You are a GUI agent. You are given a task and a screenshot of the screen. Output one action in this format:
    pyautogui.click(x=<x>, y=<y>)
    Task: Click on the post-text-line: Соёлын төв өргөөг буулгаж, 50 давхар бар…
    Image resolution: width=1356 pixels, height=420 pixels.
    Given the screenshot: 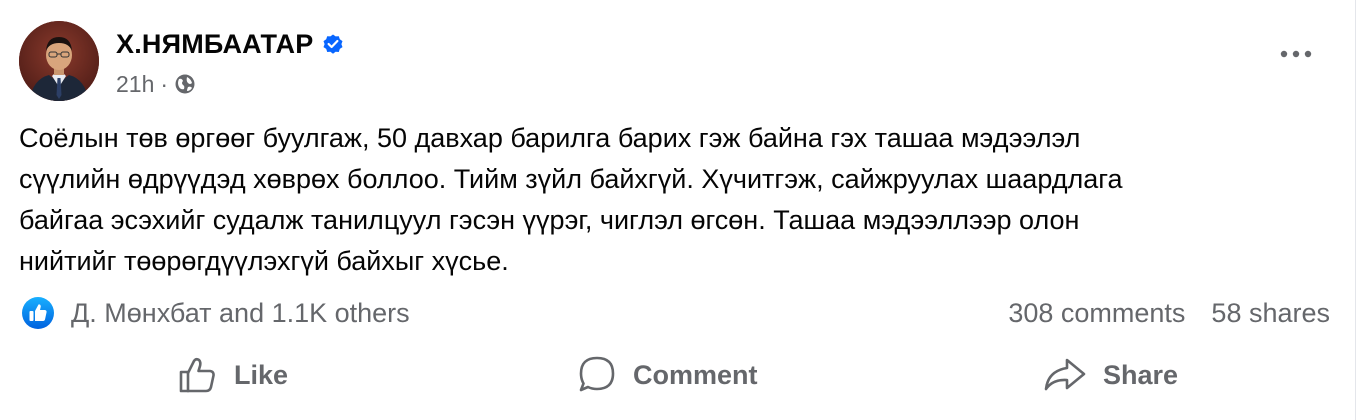 What is the action you would take?
    pyautogui.click(x=550, y=138)
    